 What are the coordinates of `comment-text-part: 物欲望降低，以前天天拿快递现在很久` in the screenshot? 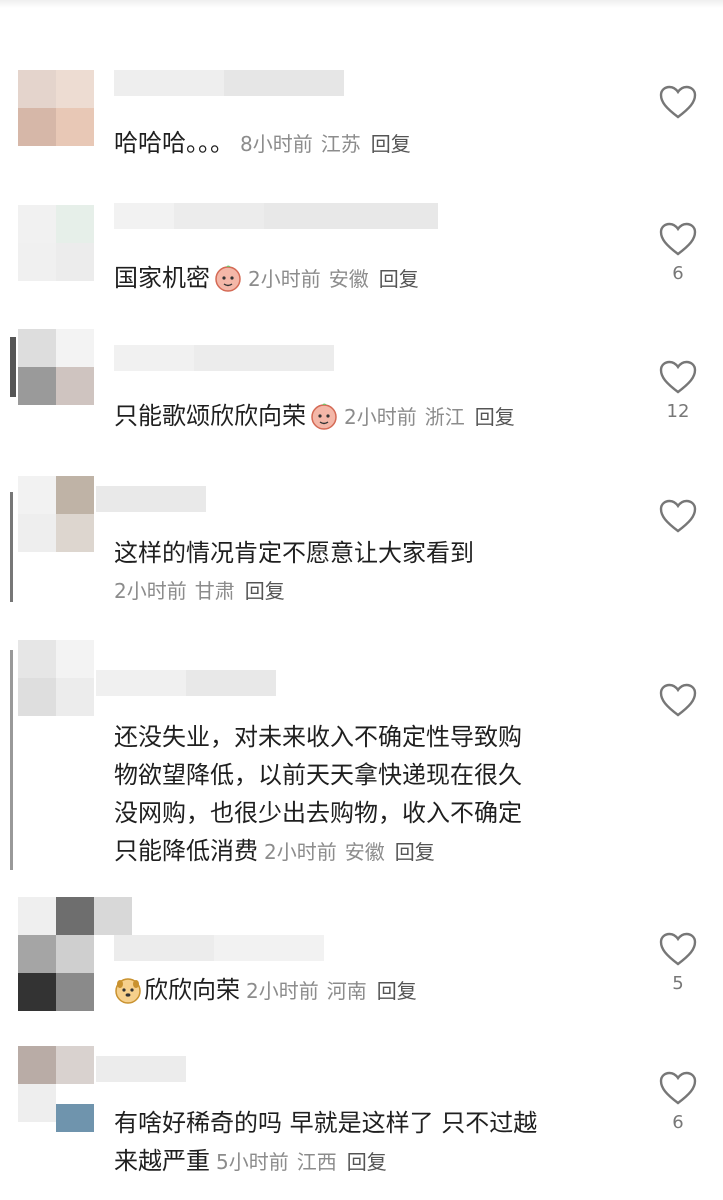 It's located at (318, 775).